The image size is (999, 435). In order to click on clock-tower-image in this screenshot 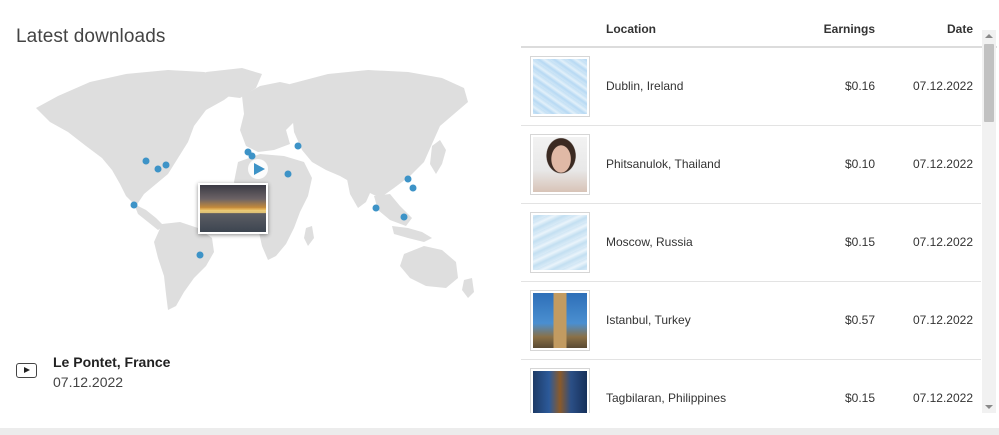, I will do `click(560, 320)`.